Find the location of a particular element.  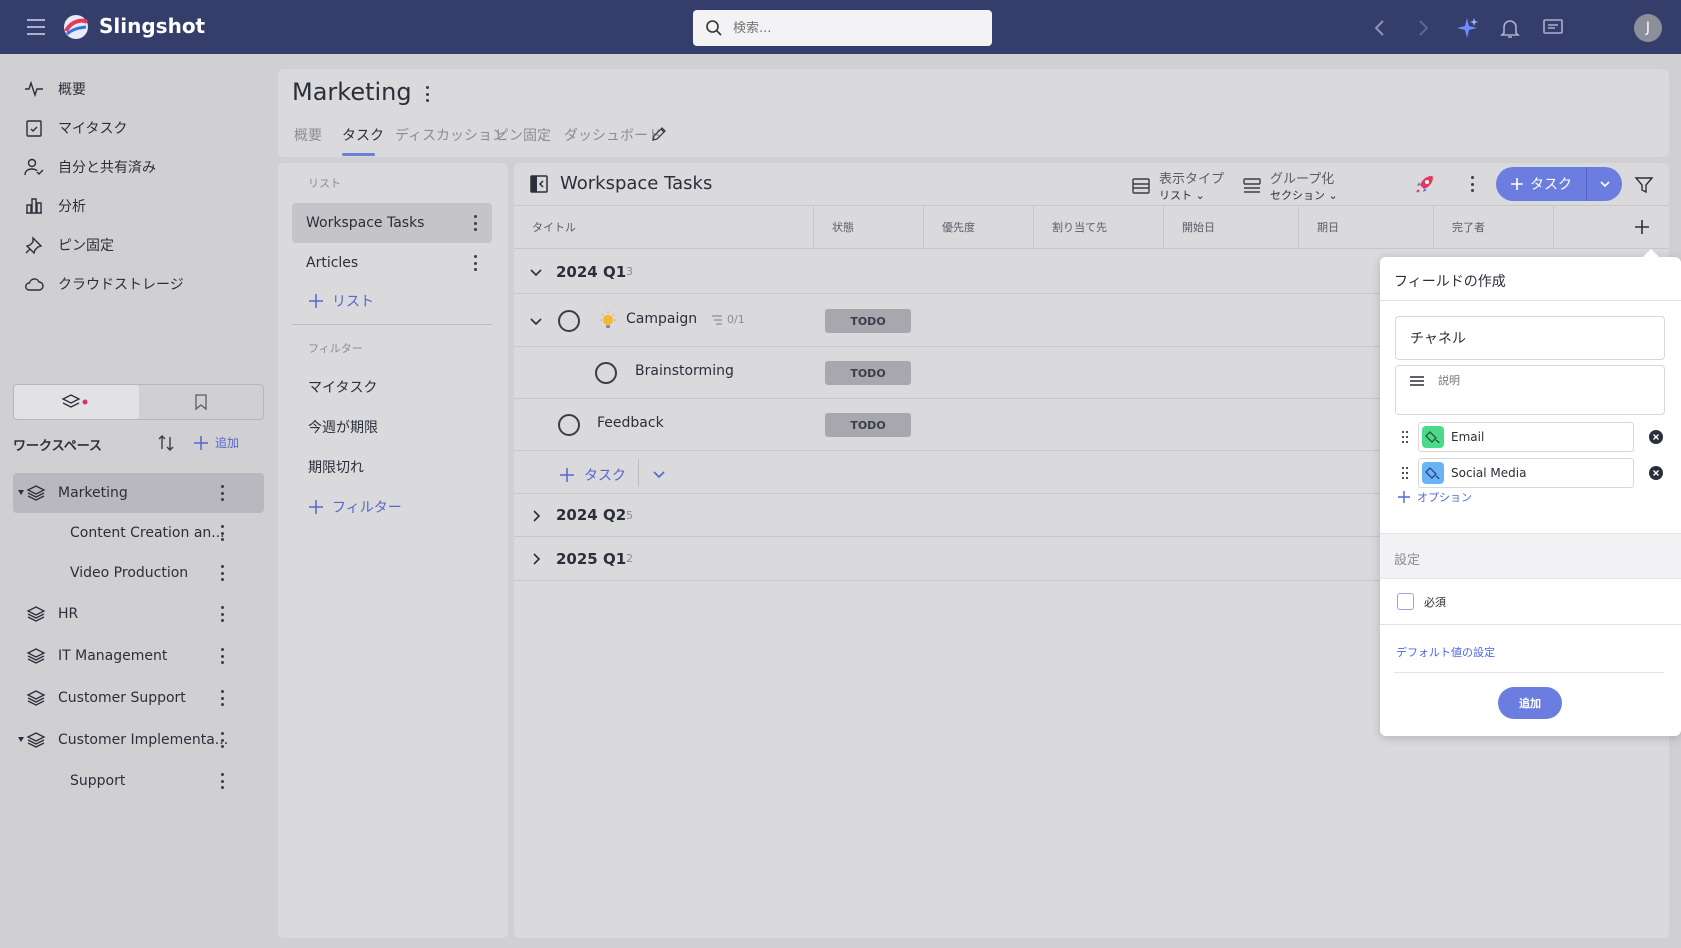

workspace-item-support: Support is located at coordinates (138, 781).